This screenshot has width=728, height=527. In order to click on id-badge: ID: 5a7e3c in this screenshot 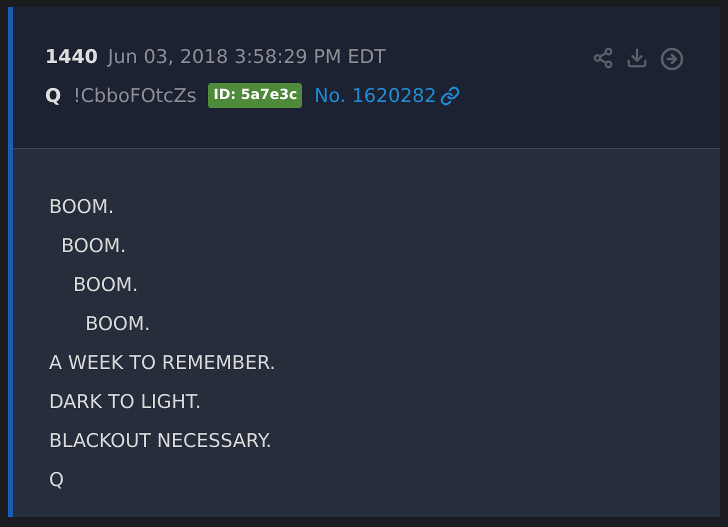, I will do `click(255, 95)`.